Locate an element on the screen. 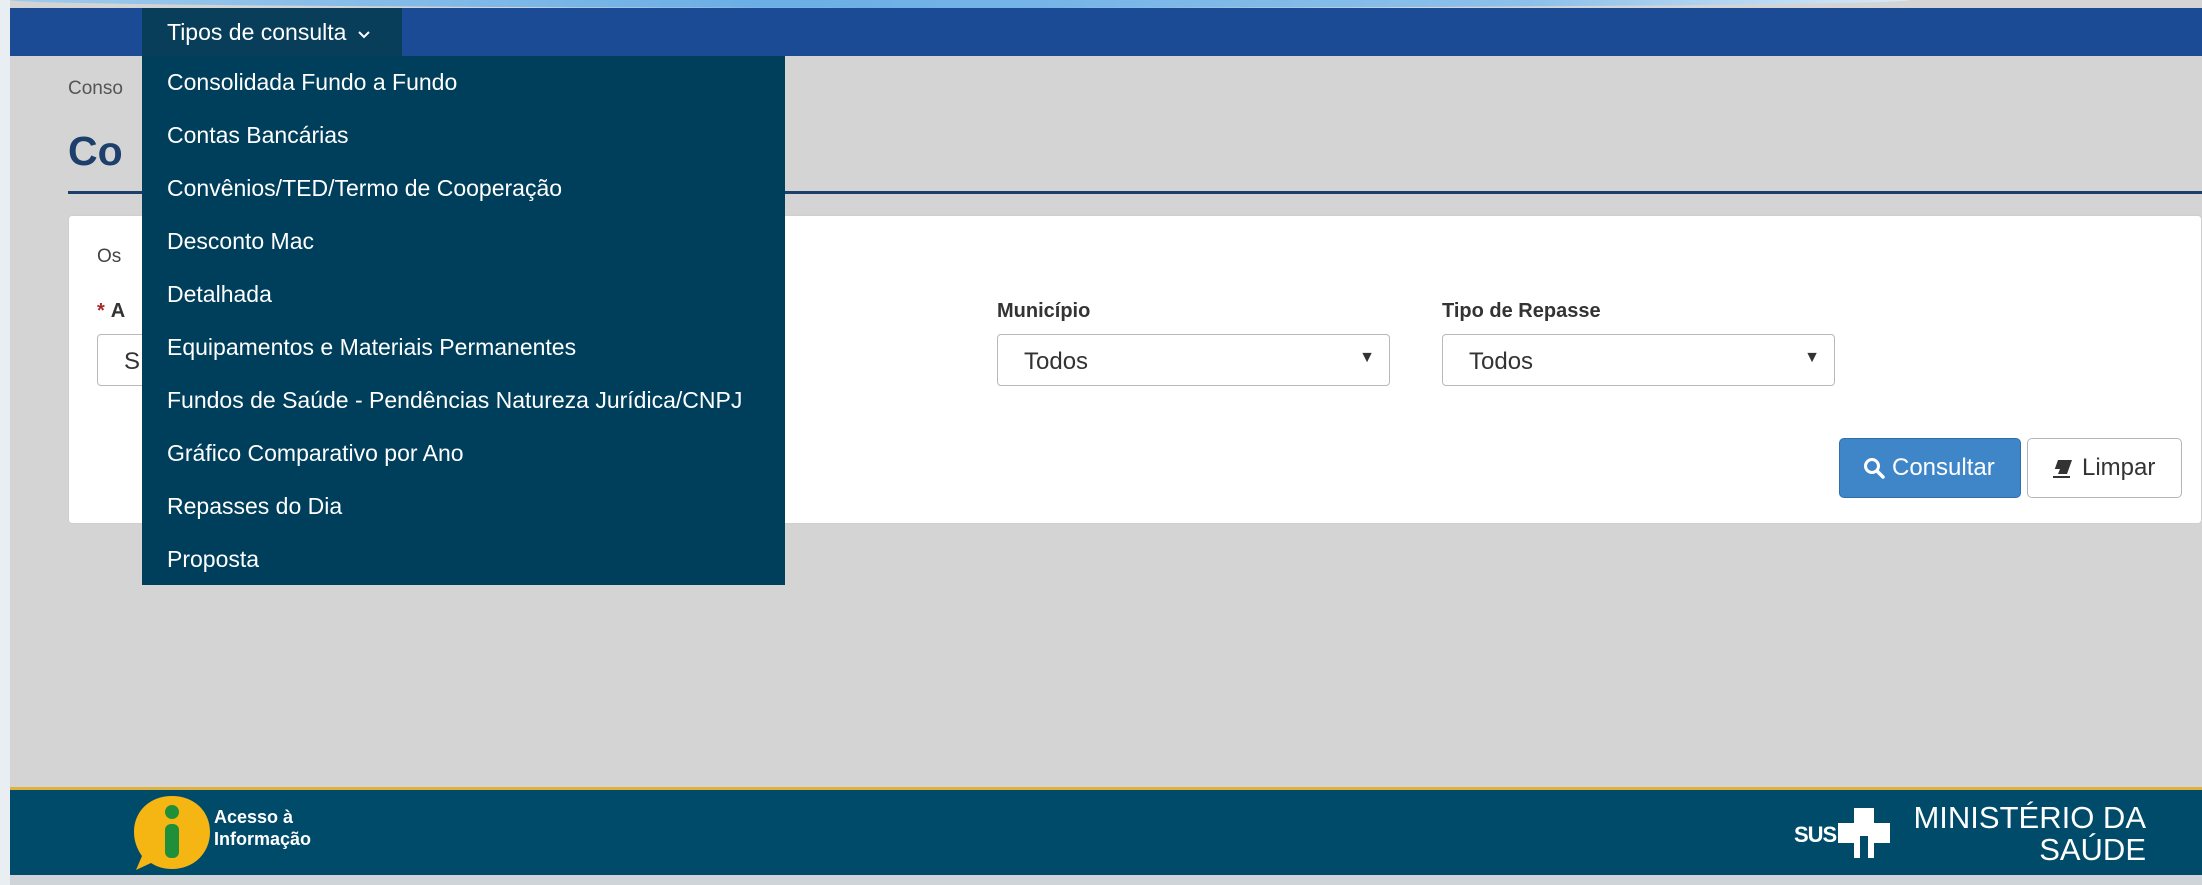  window-edge is located at coordinates (5, 442).